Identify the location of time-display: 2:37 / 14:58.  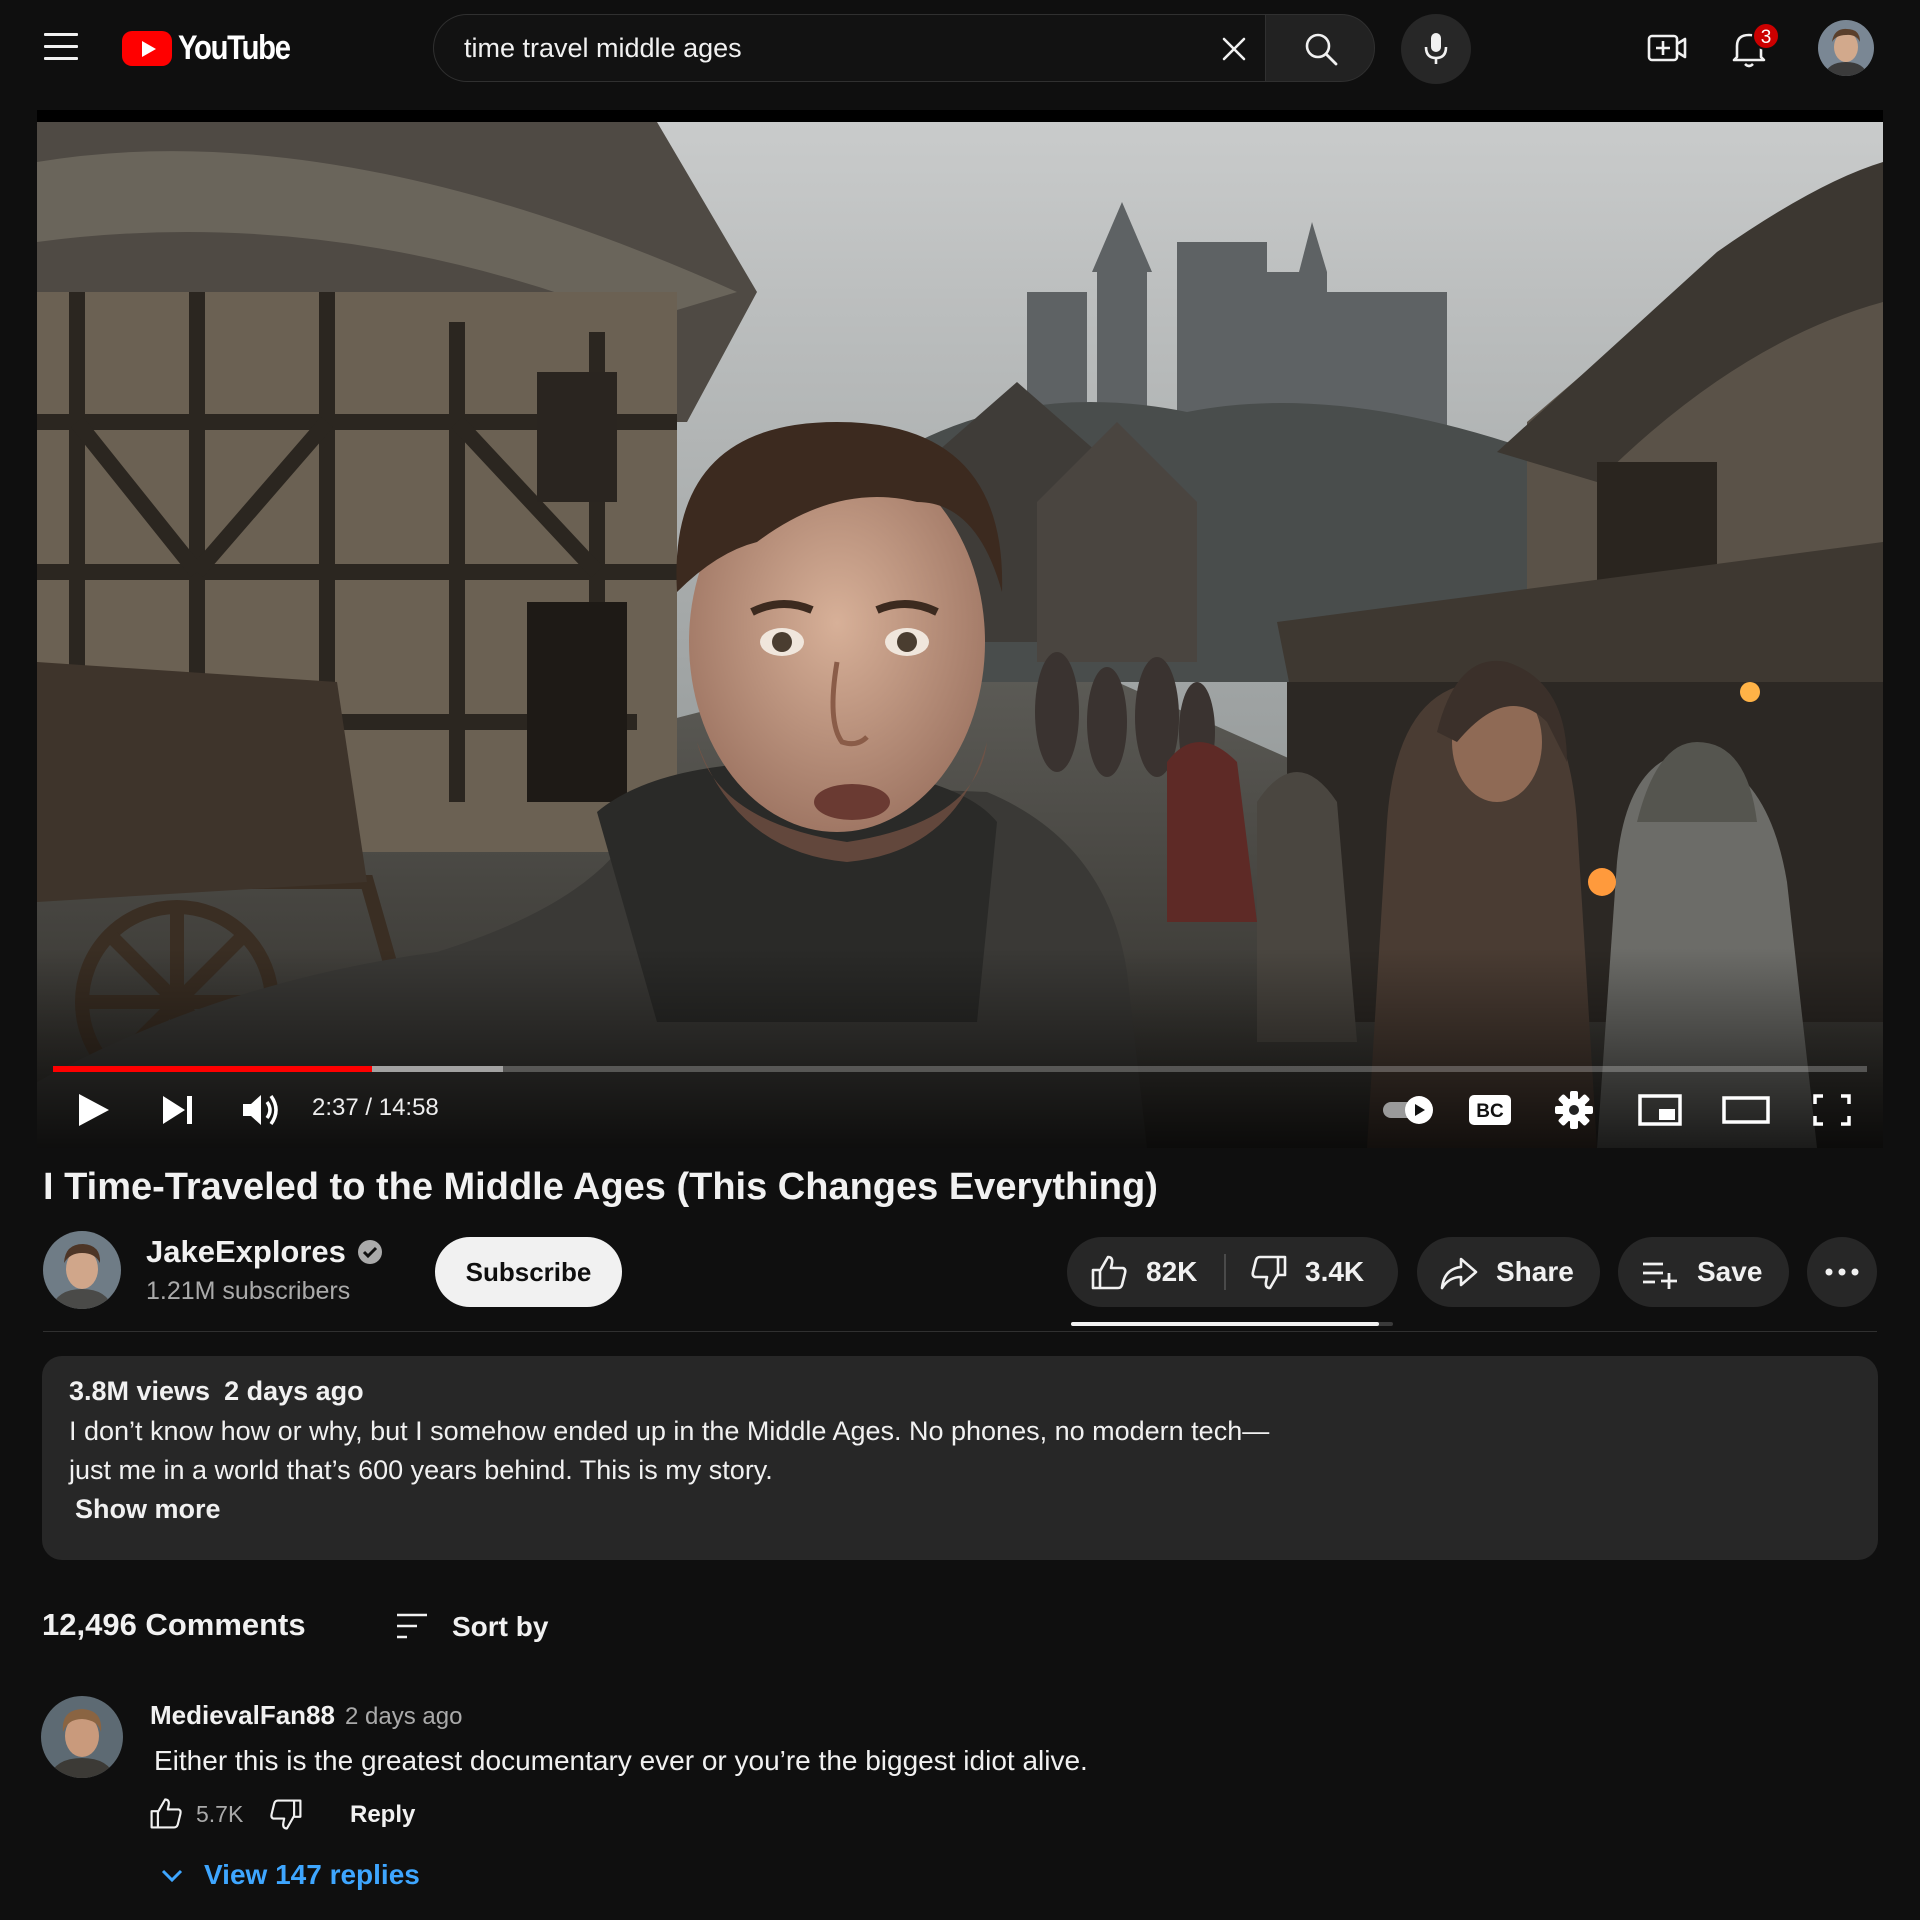
(375, 1107).